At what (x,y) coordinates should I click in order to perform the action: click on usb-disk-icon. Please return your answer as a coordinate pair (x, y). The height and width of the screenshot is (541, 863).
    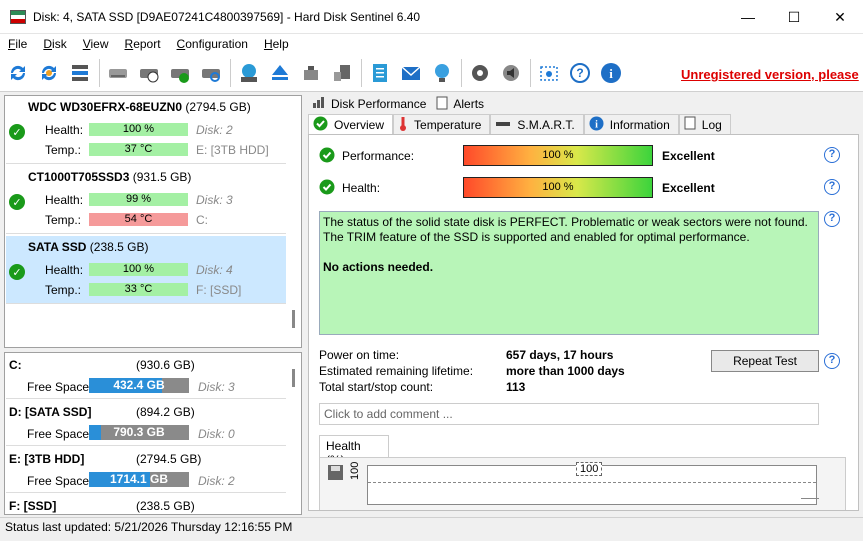
    Looking at the image, I should click on (311, 73).